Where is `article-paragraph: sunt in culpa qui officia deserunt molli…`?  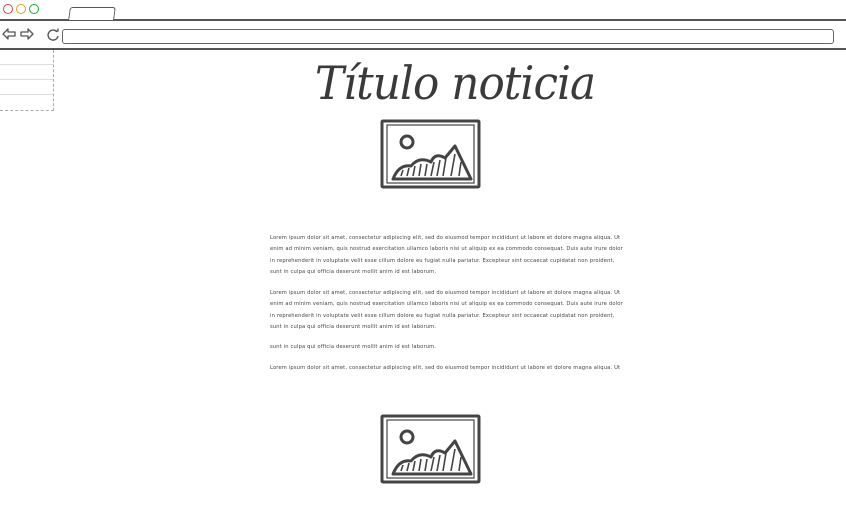 article-paragraph: sunt in culpa qui officia deserunt molli… is located at coordinates (353, 347).